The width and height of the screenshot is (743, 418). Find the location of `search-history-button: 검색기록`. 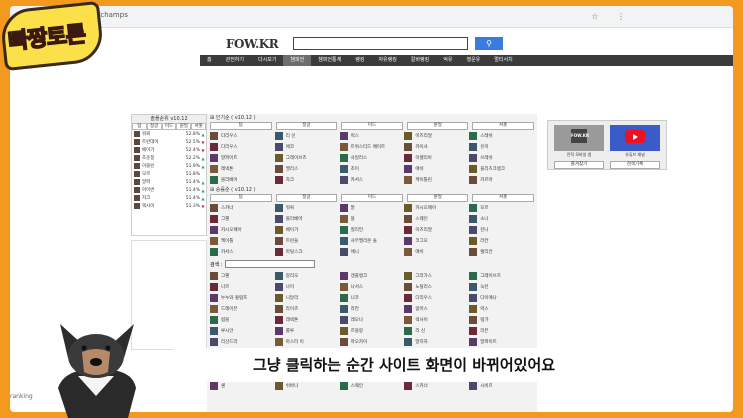

search-history-button: 검색기록 is located at coordinates (635, 165).